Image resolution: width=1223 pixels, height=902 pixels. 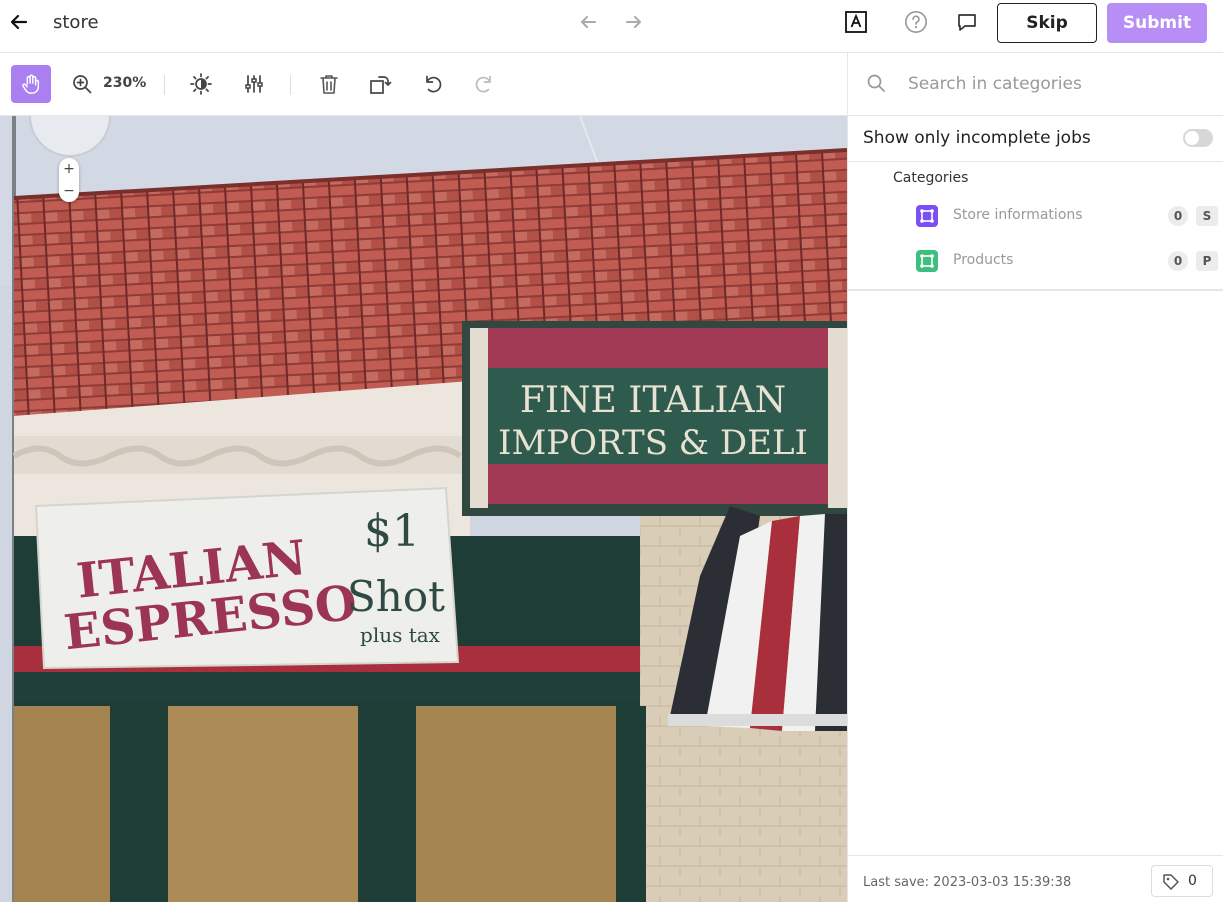 What do you see at coordinates (967, 22) in the screenshot?
I see `comment-icon` at bounding box center [967, 22].